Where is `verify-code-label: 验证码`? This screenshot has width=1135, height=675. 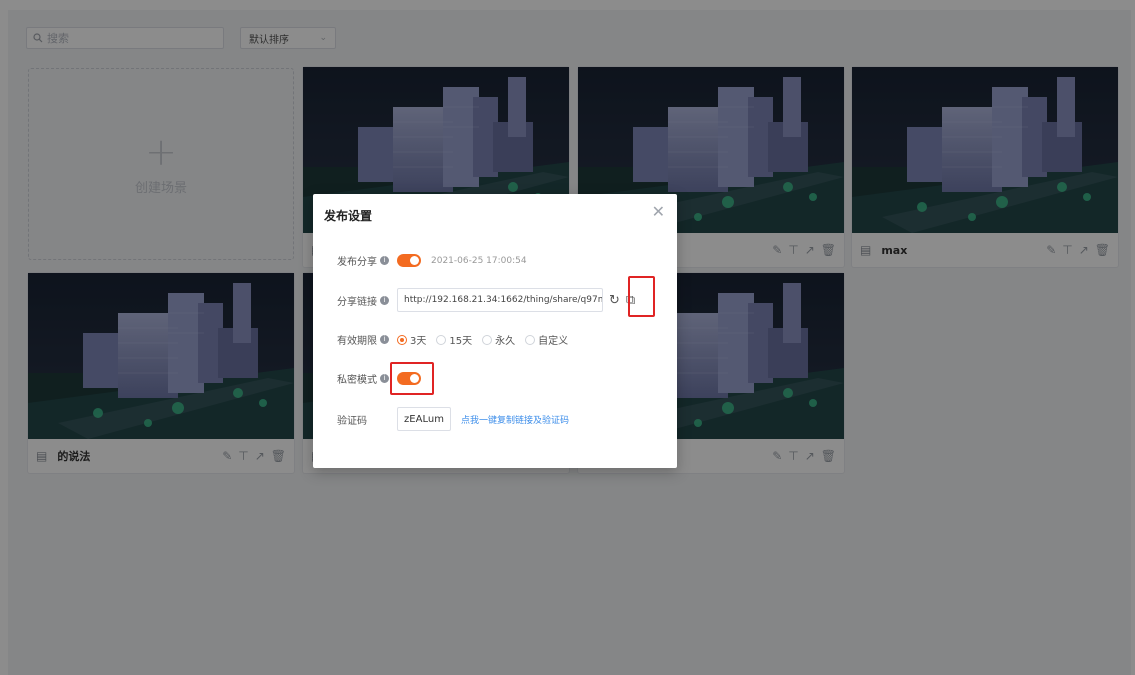 verify-code-label: 验证码 is located at coordinates (352, 421).